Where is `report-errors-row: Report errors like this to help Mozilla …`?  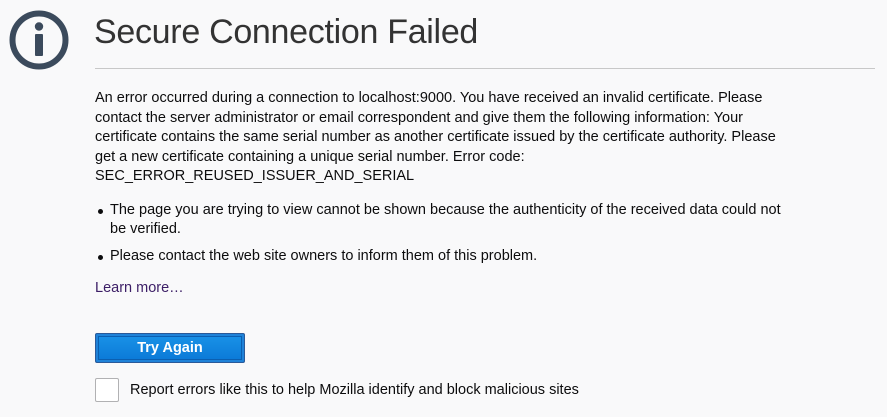 report-errors-row: Report errors like this to help Mozilla … is located at coordinates (337, 390).